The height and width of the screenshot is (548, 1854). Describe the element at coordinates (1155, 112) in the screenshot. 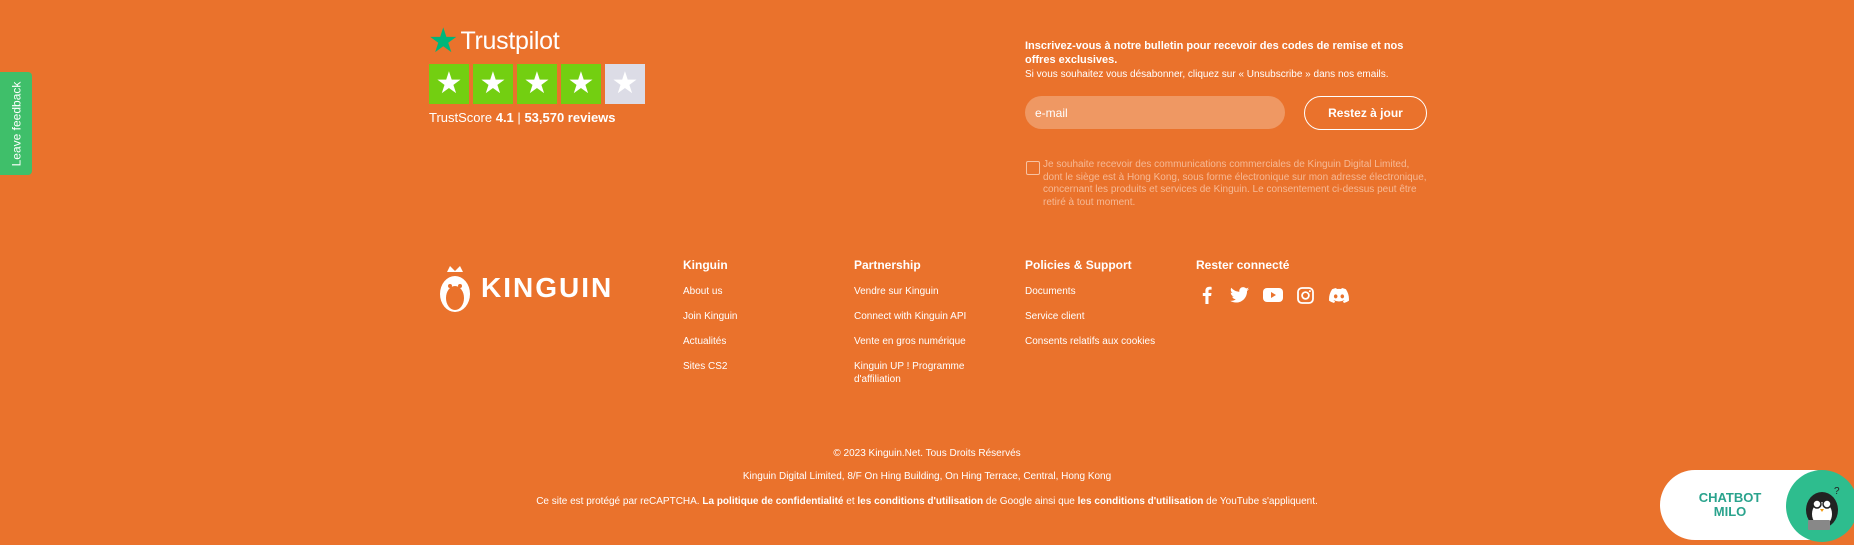

I see `newsletter-email-input` at that location.